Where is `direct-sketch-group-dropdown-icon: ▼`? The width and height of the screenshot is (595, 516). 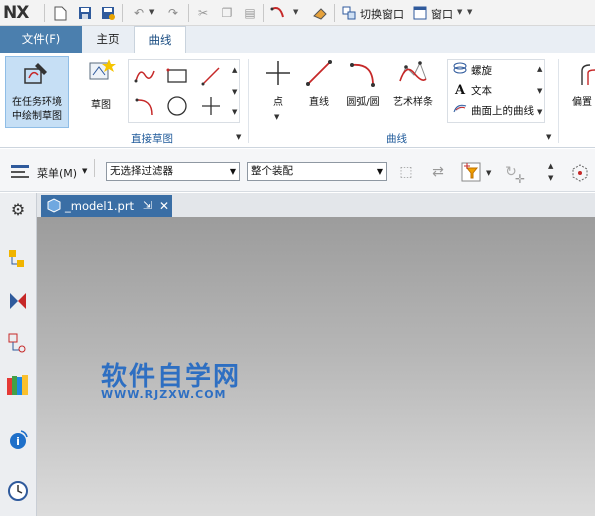 direct-sketch-group-dropdown-icon: ▼ is located at coordinates (238, 137).